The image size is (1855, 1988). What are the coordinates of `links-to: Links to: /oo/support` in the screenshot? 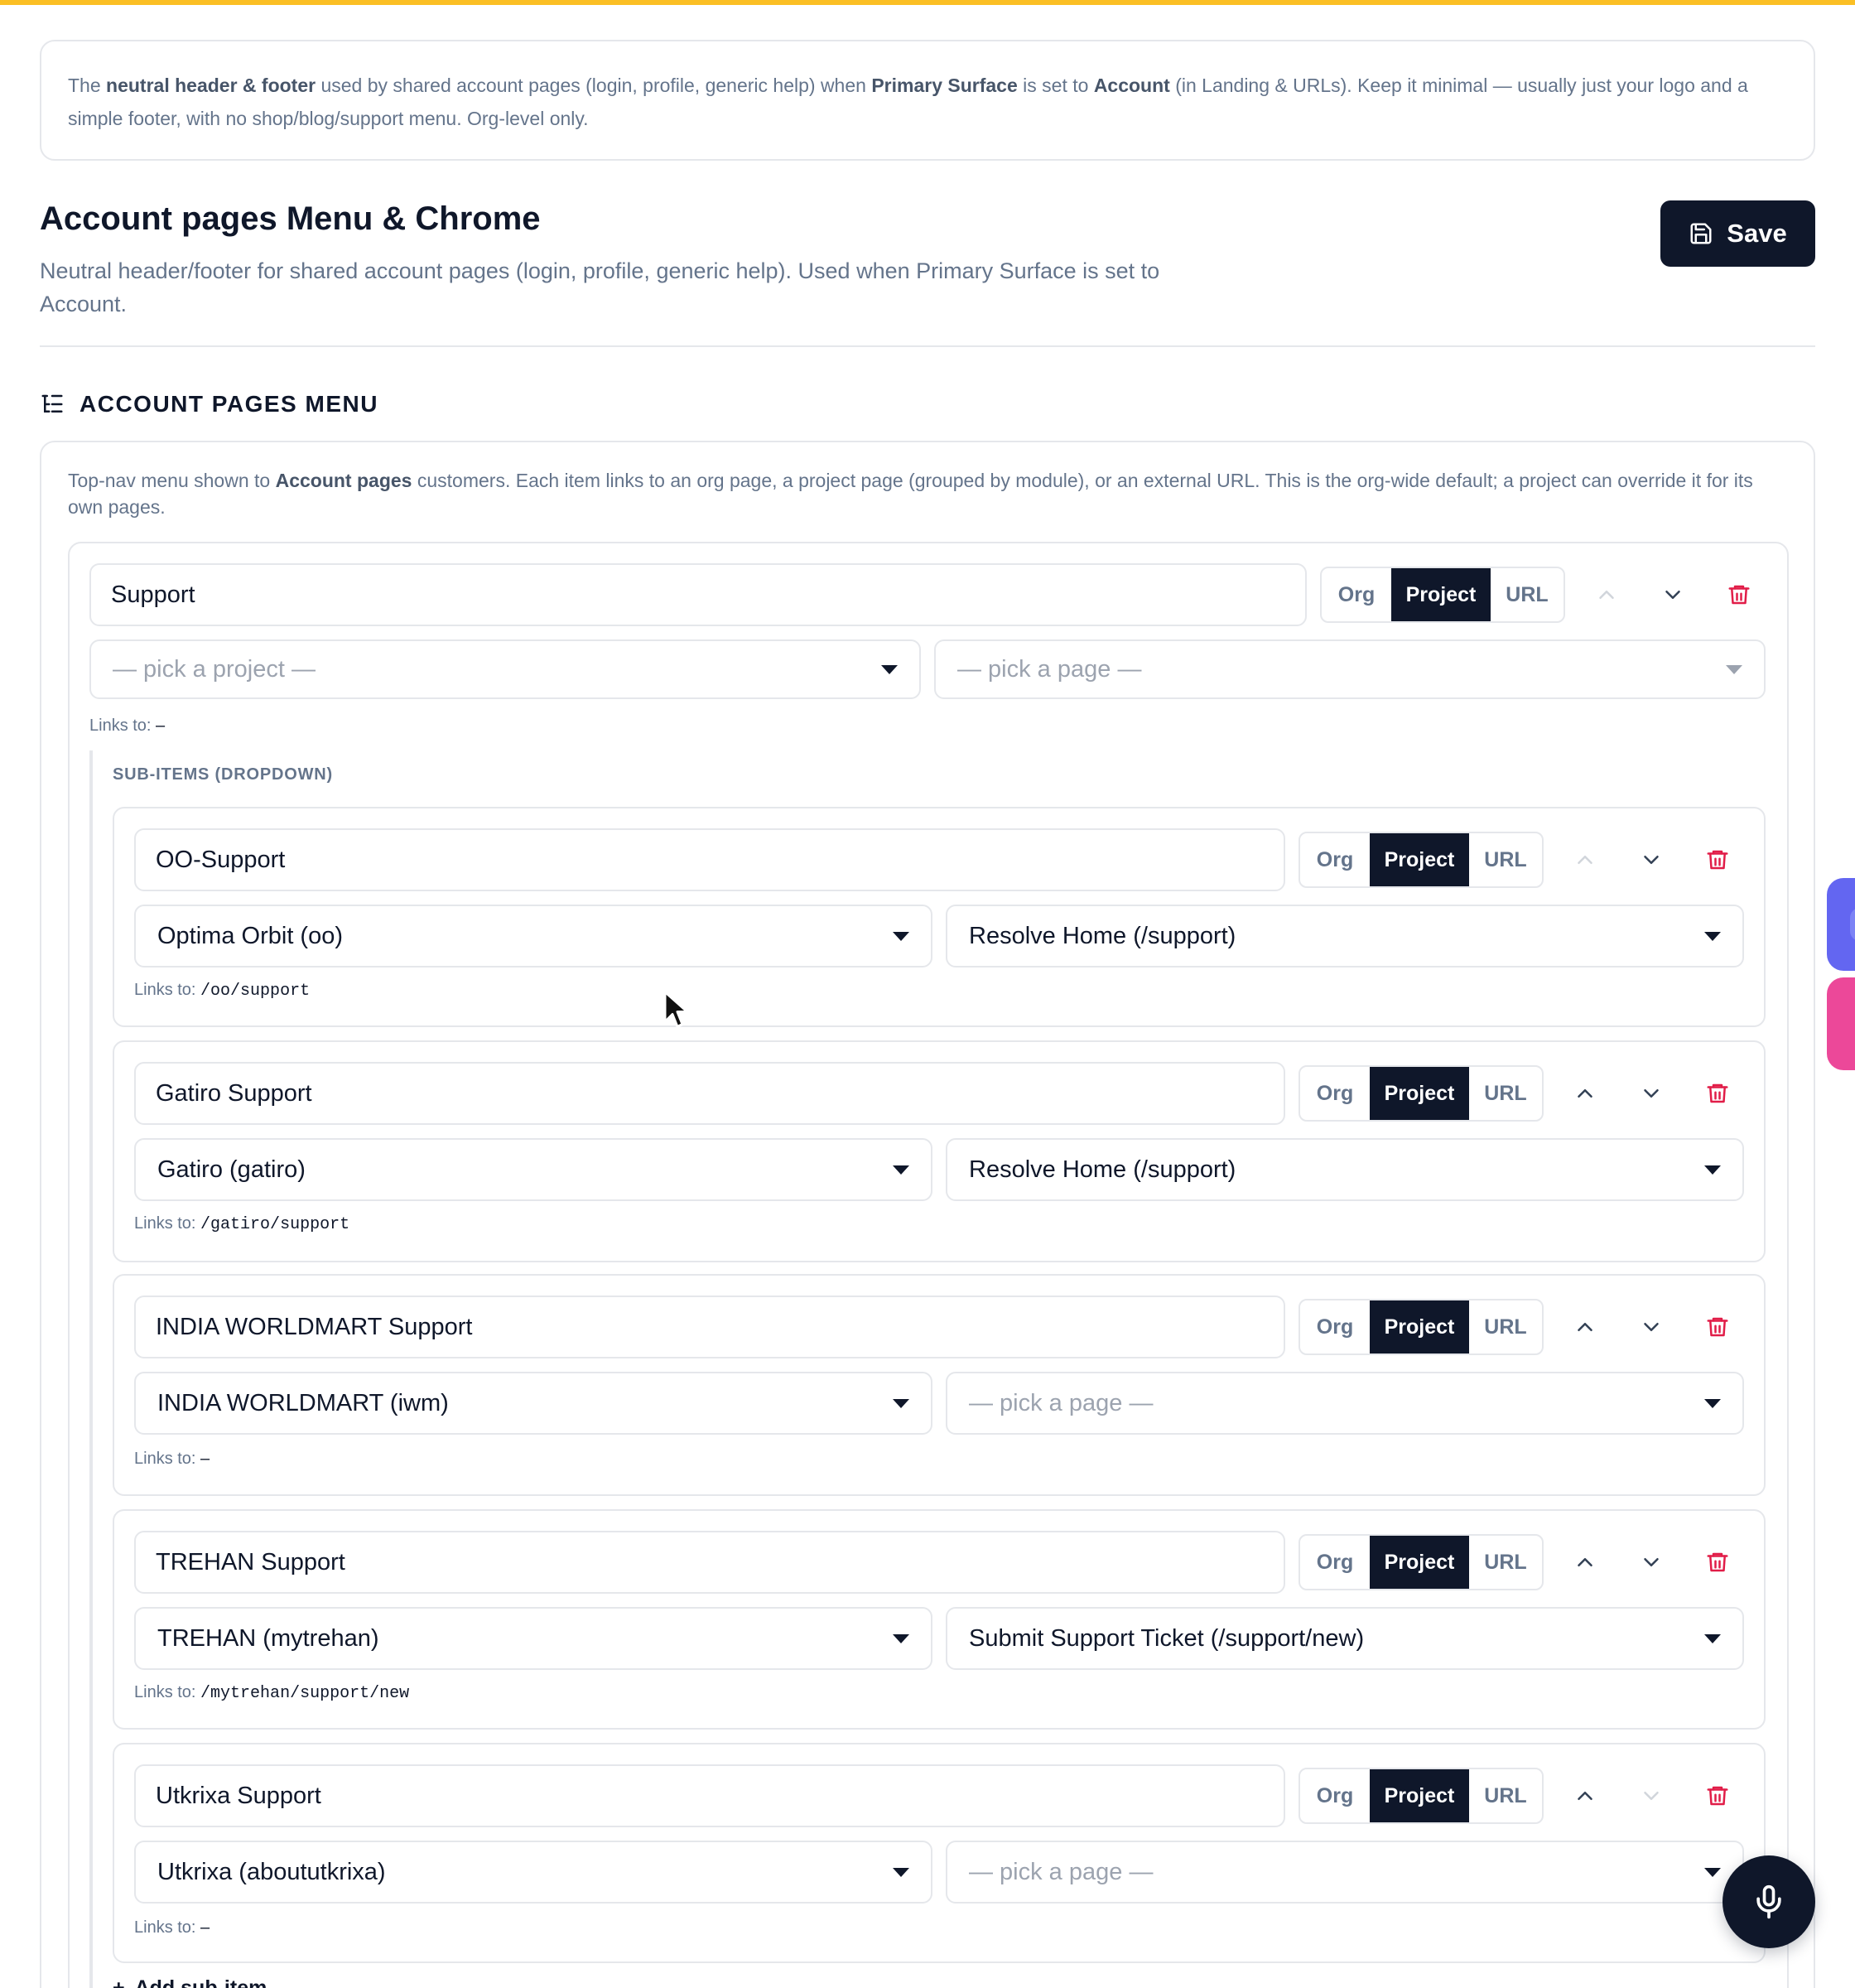 It's located at (222, 991).